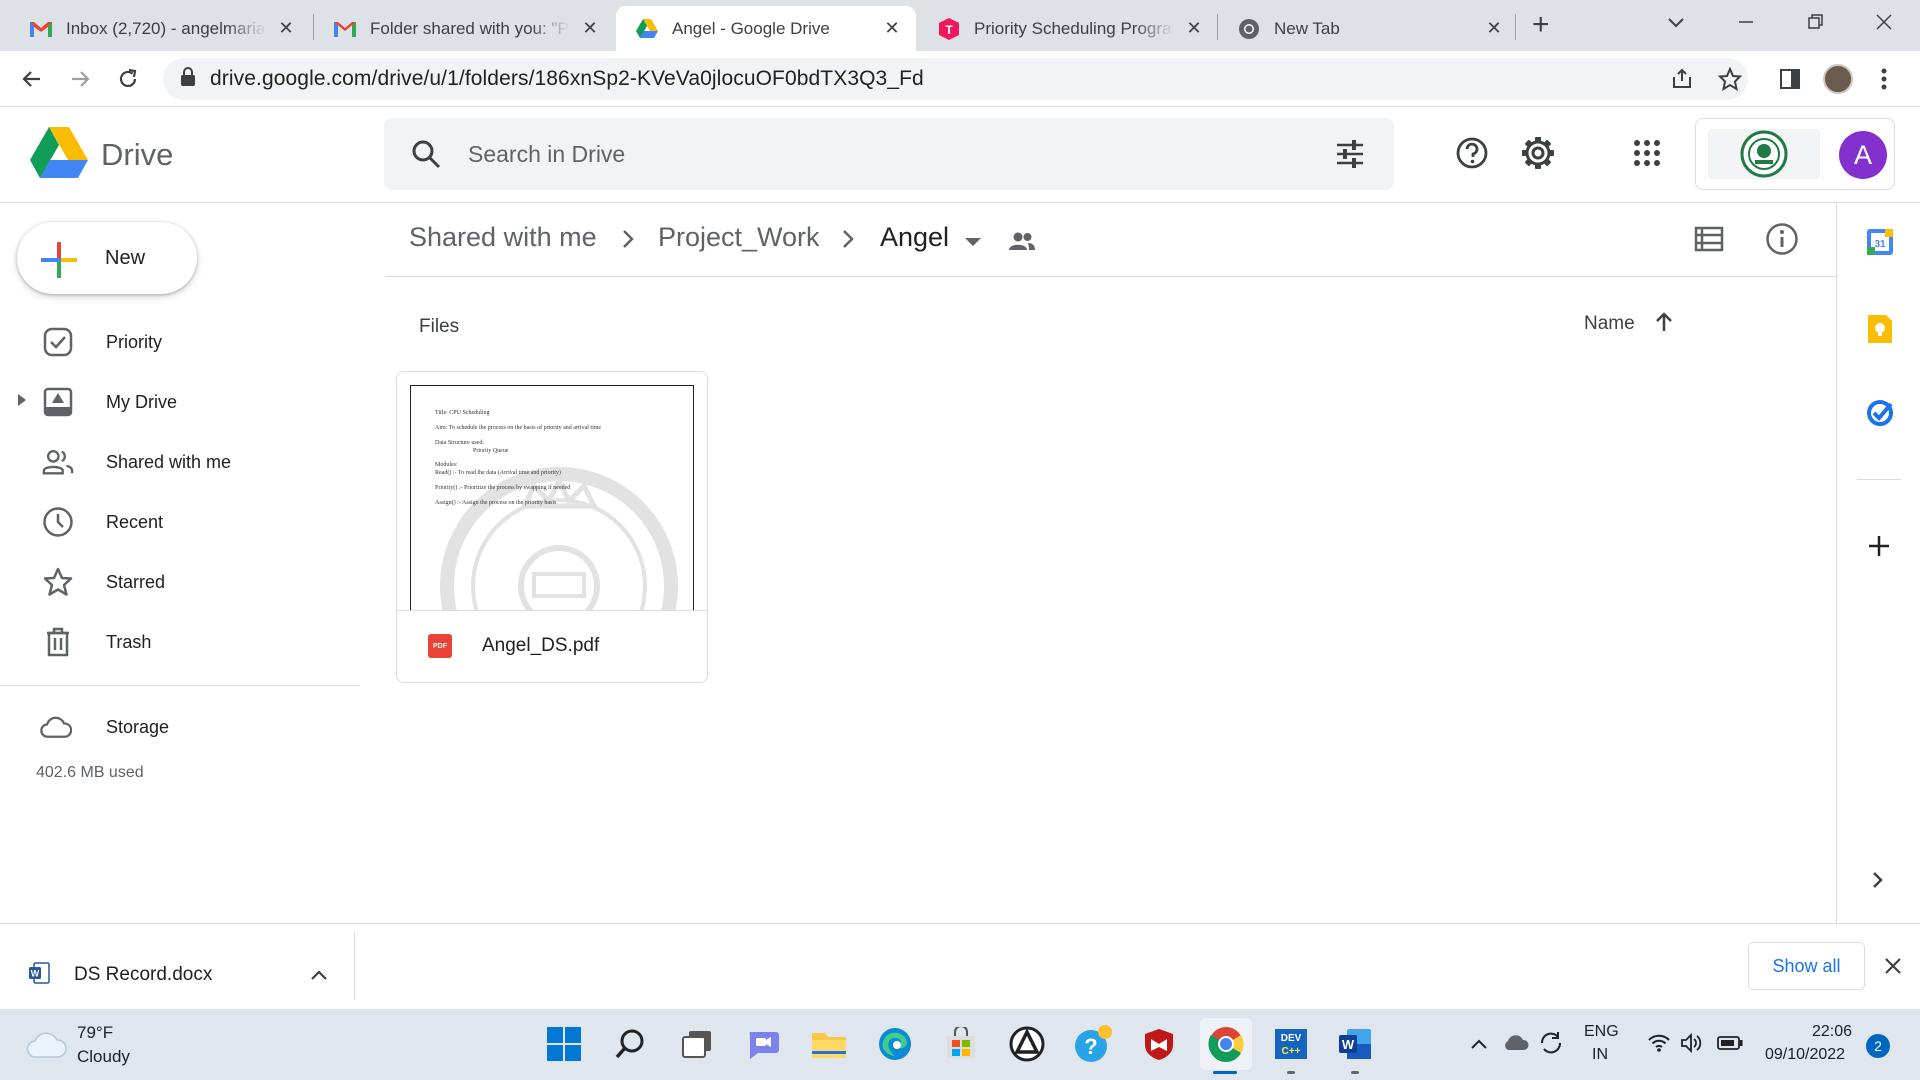 This screenshot has width=1920, height=1080. What do you see at coordinates (175, 582) in the screenshot?
I see `sidebar-item-starred: Starred` at bounding box center [175, 582].